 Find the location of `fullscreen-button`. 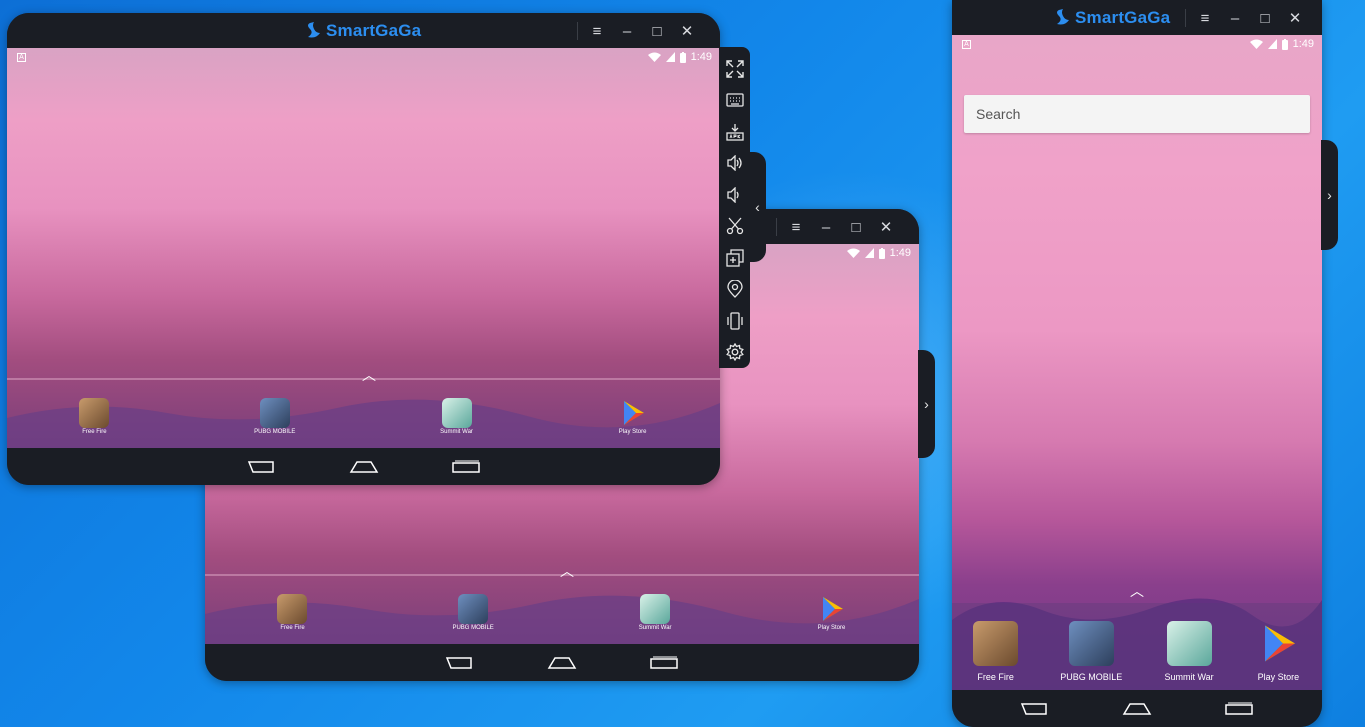

fullscreen-button is located at coordinates (735, 69).